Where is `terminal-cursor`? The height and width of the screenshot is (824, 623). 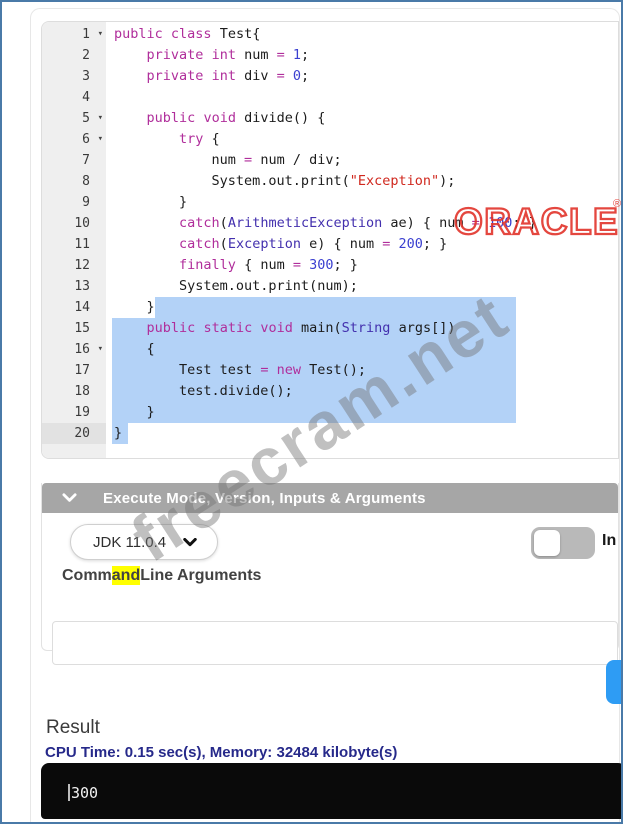
terminal-cursor is located at coordinates (69, 792).